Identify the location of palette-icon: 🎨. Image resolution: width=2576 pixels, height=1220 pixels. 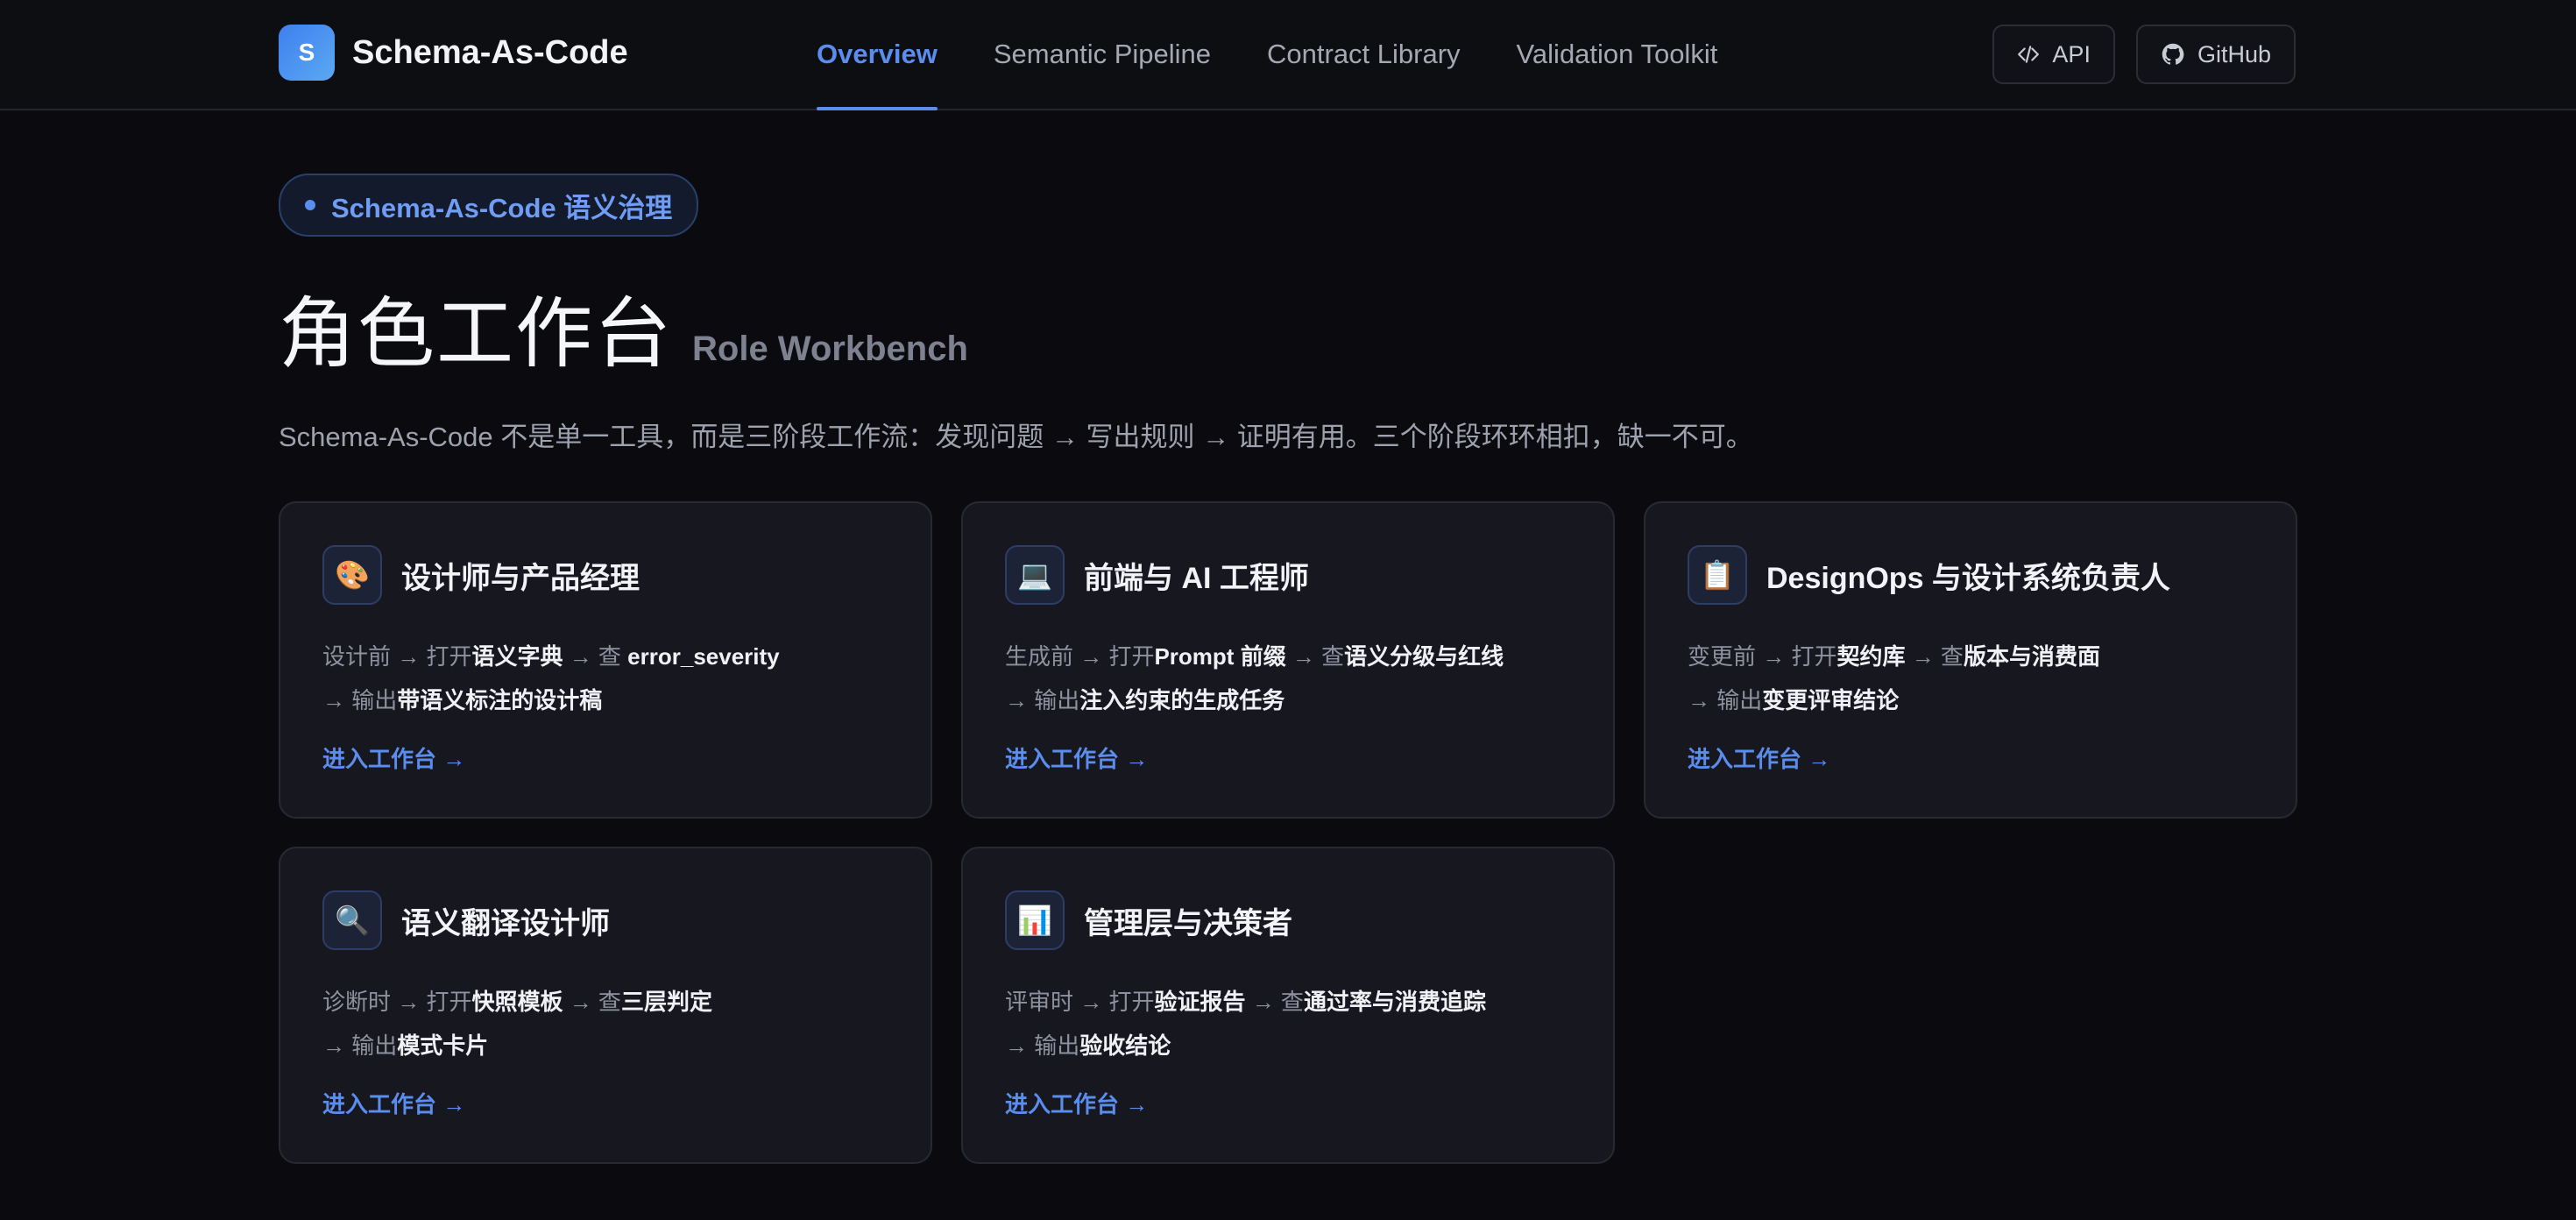
(352, 575).